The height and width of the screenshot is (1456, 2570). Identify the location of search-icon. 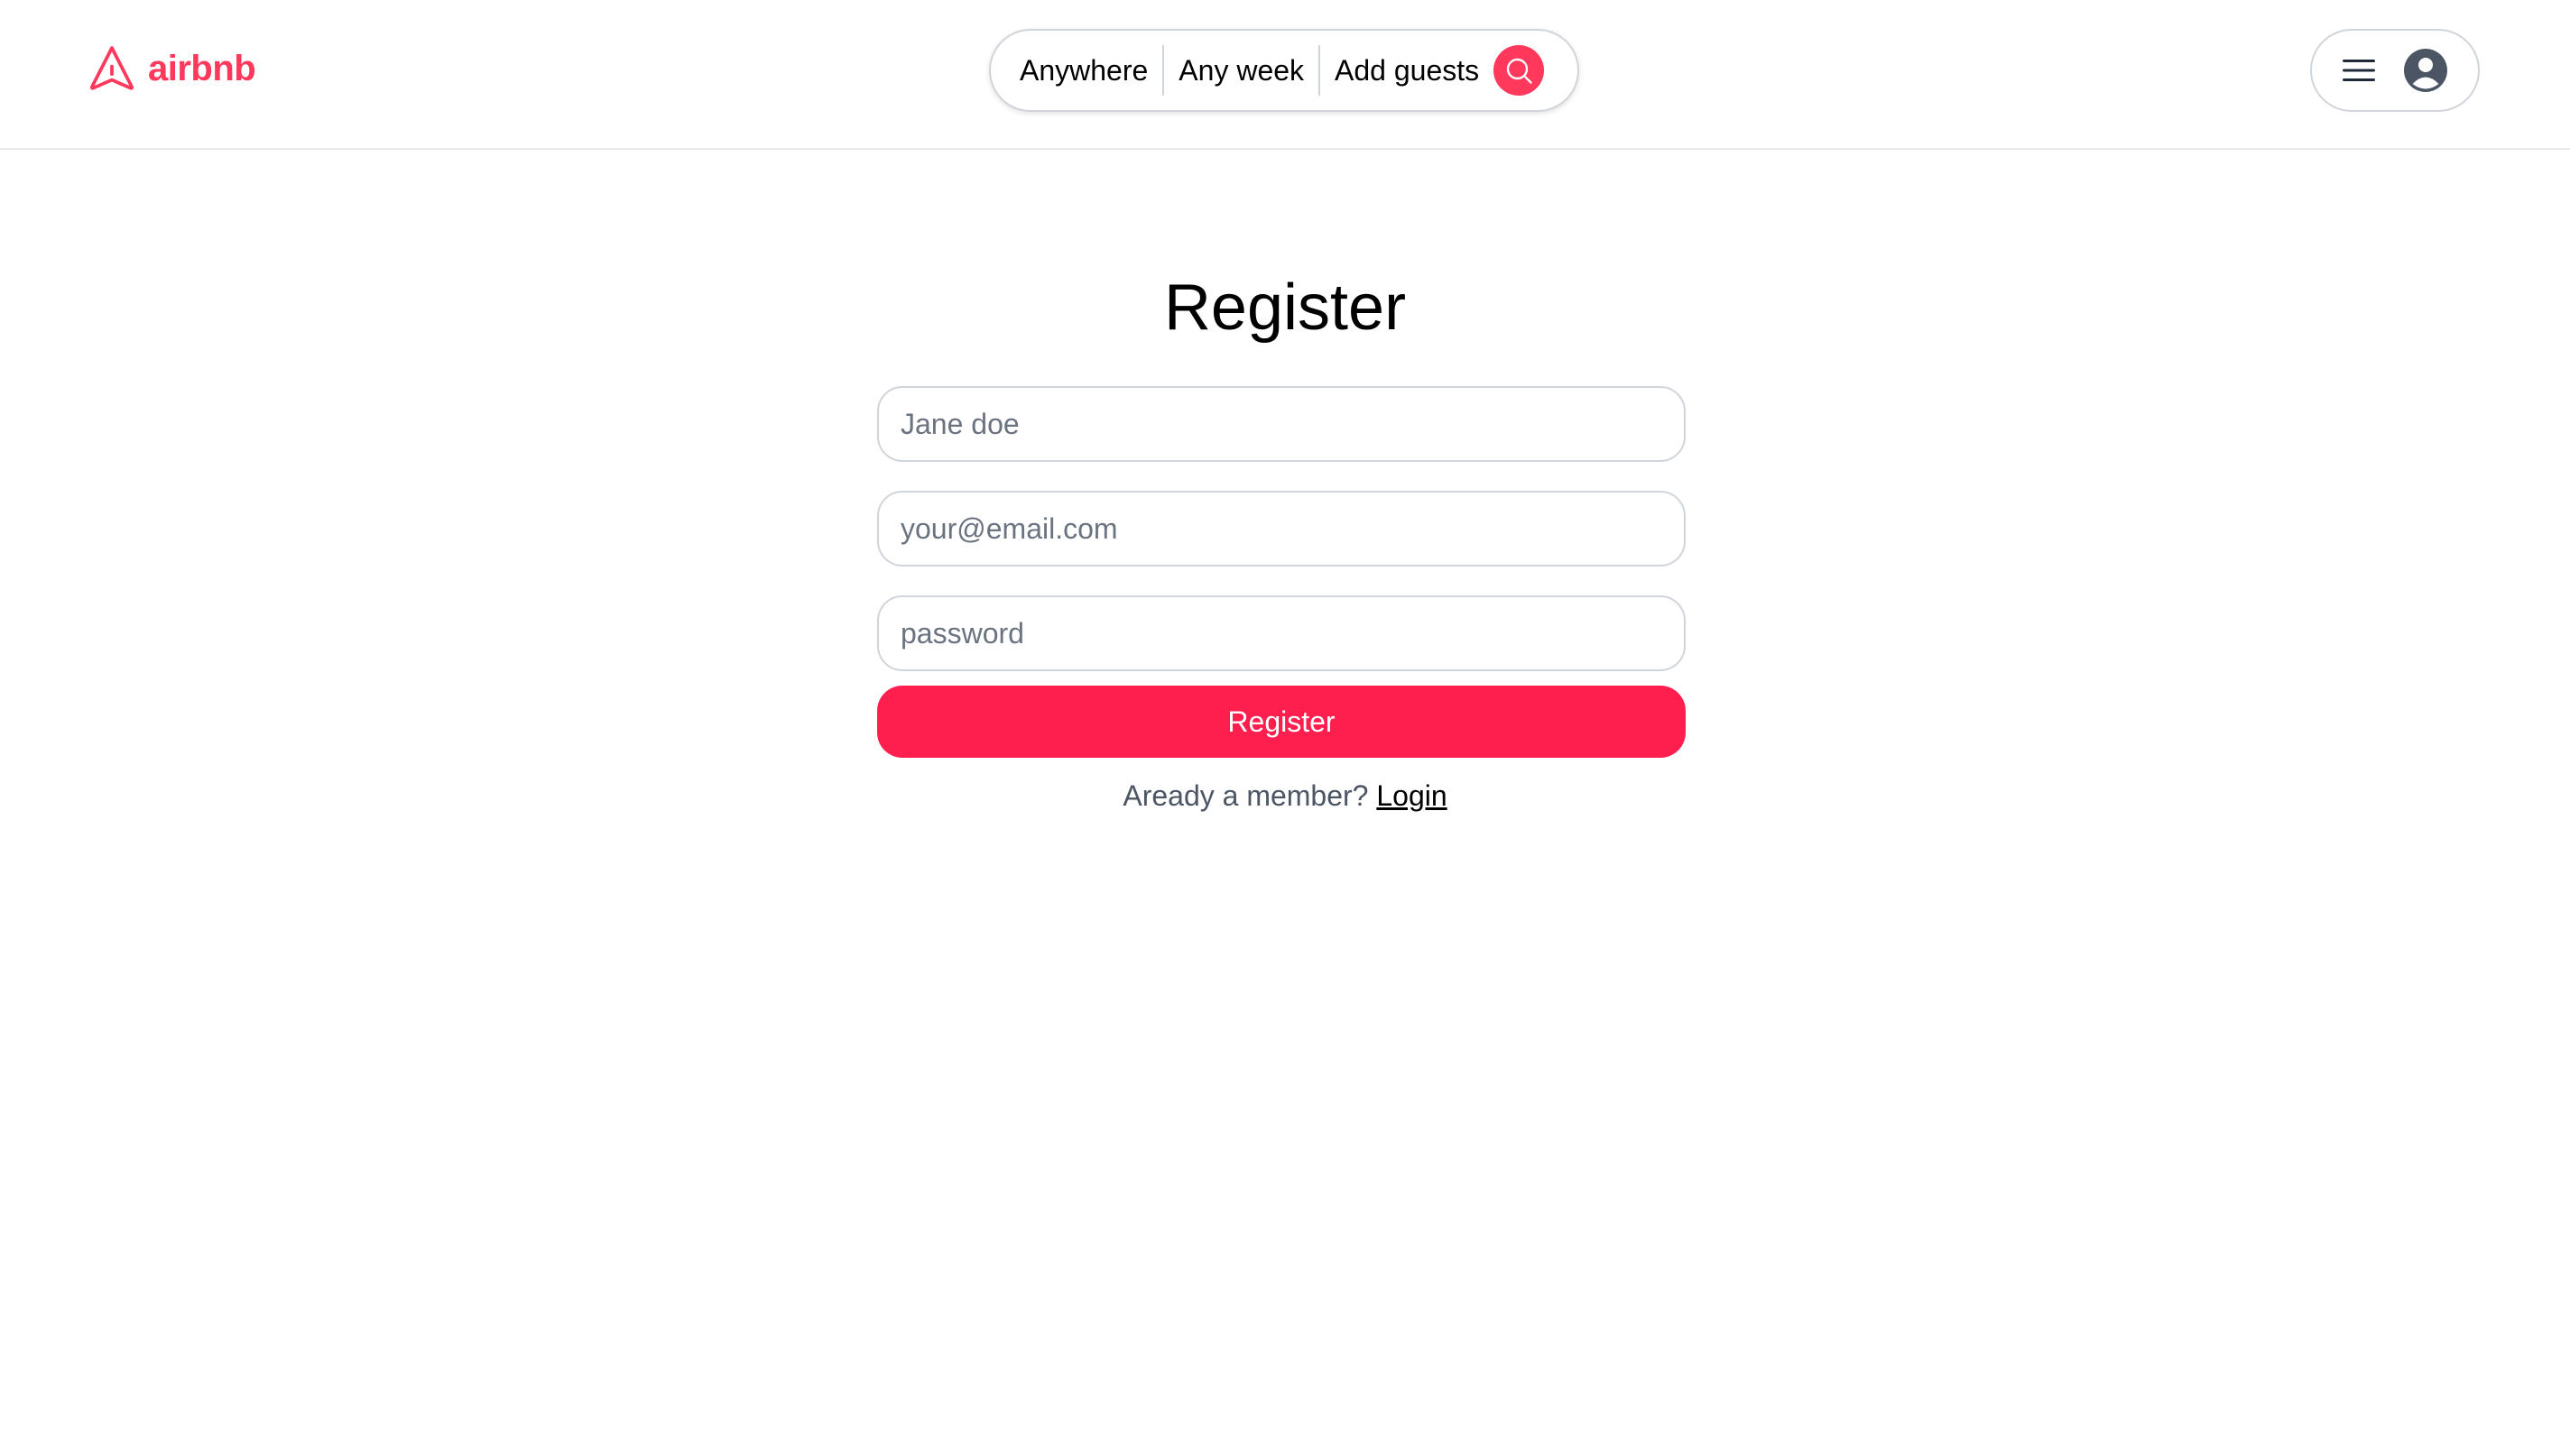
(1519, 70).